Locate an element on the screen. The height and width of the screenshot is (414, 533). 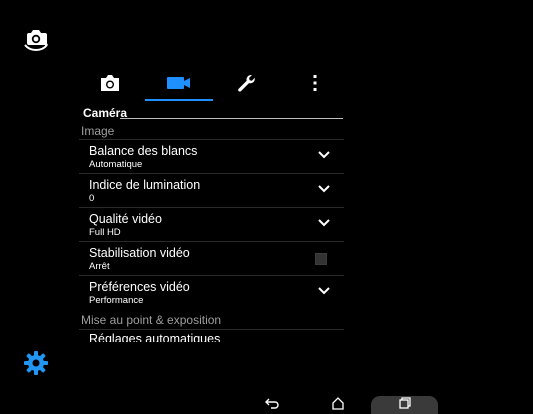
more-vertical-icon is located at coordinates (315, 83).